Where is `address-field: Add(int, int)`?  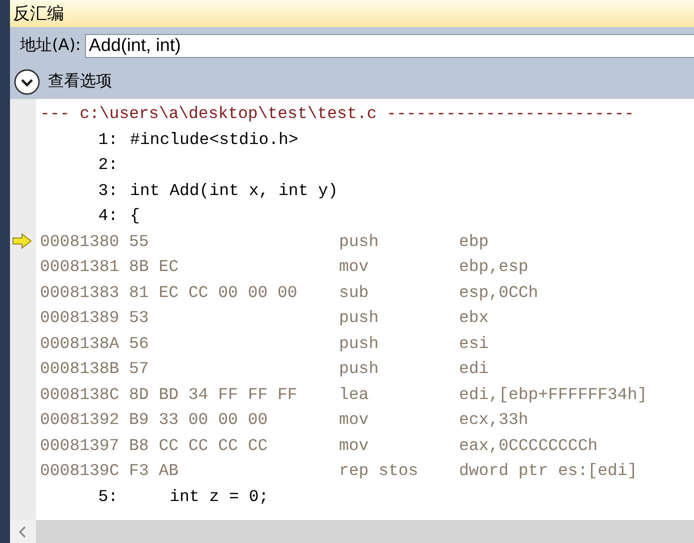 address-field: Add(int, int) is located at coordinates (389, 46).